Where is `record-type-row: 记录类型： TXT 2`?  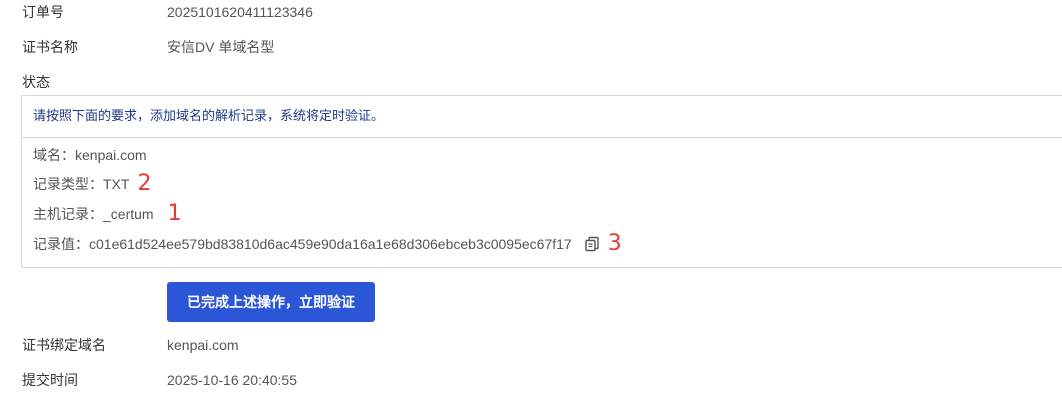 record-type-row: 记录类型： TXT 2 is located at coordinates (92, 184).